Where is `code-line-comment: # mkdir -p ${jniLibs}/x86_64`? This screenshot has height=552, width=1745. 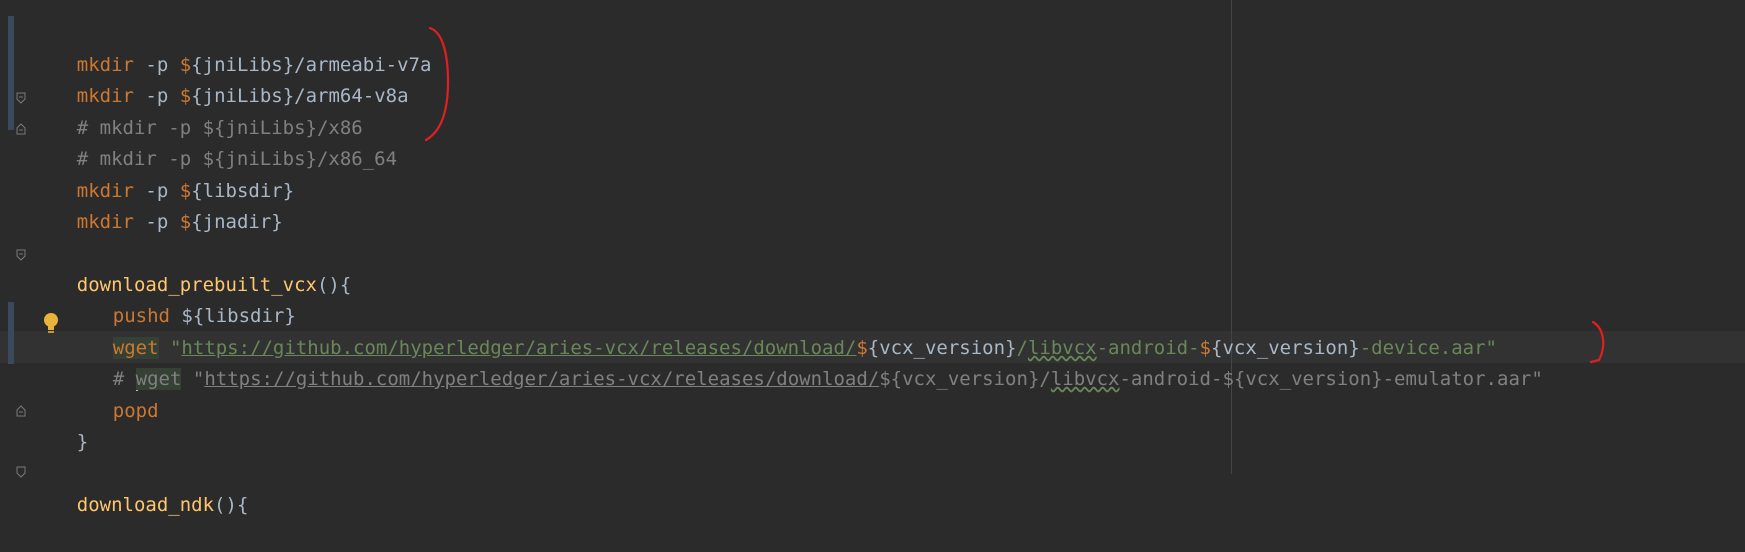
code-line-comment: # mkdir -p ${jniLibs}/x86_64 is located at coordinates (214, 141).